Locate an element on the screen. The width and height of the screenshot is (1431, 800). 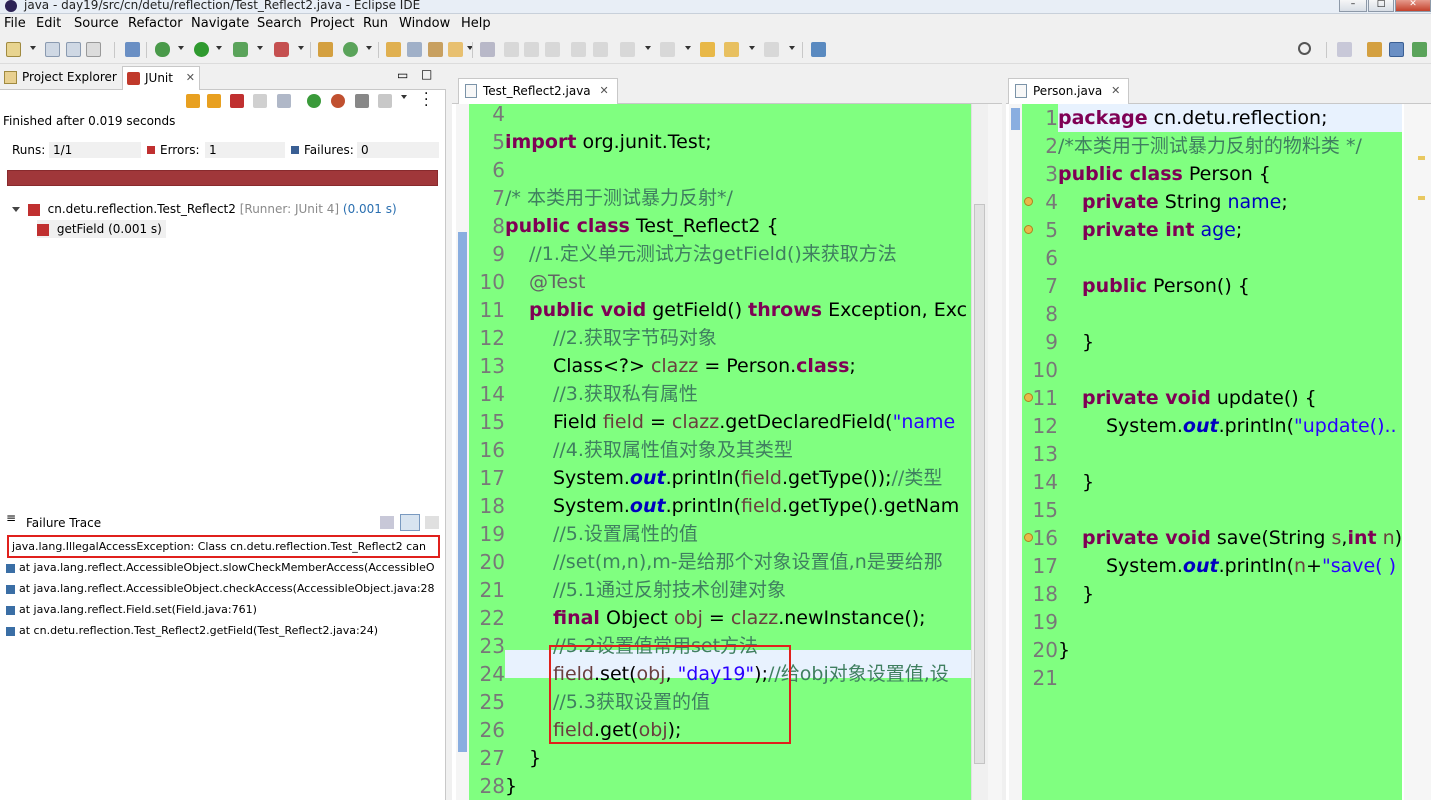
menu-search: Search is located at coordinates (279, 23).